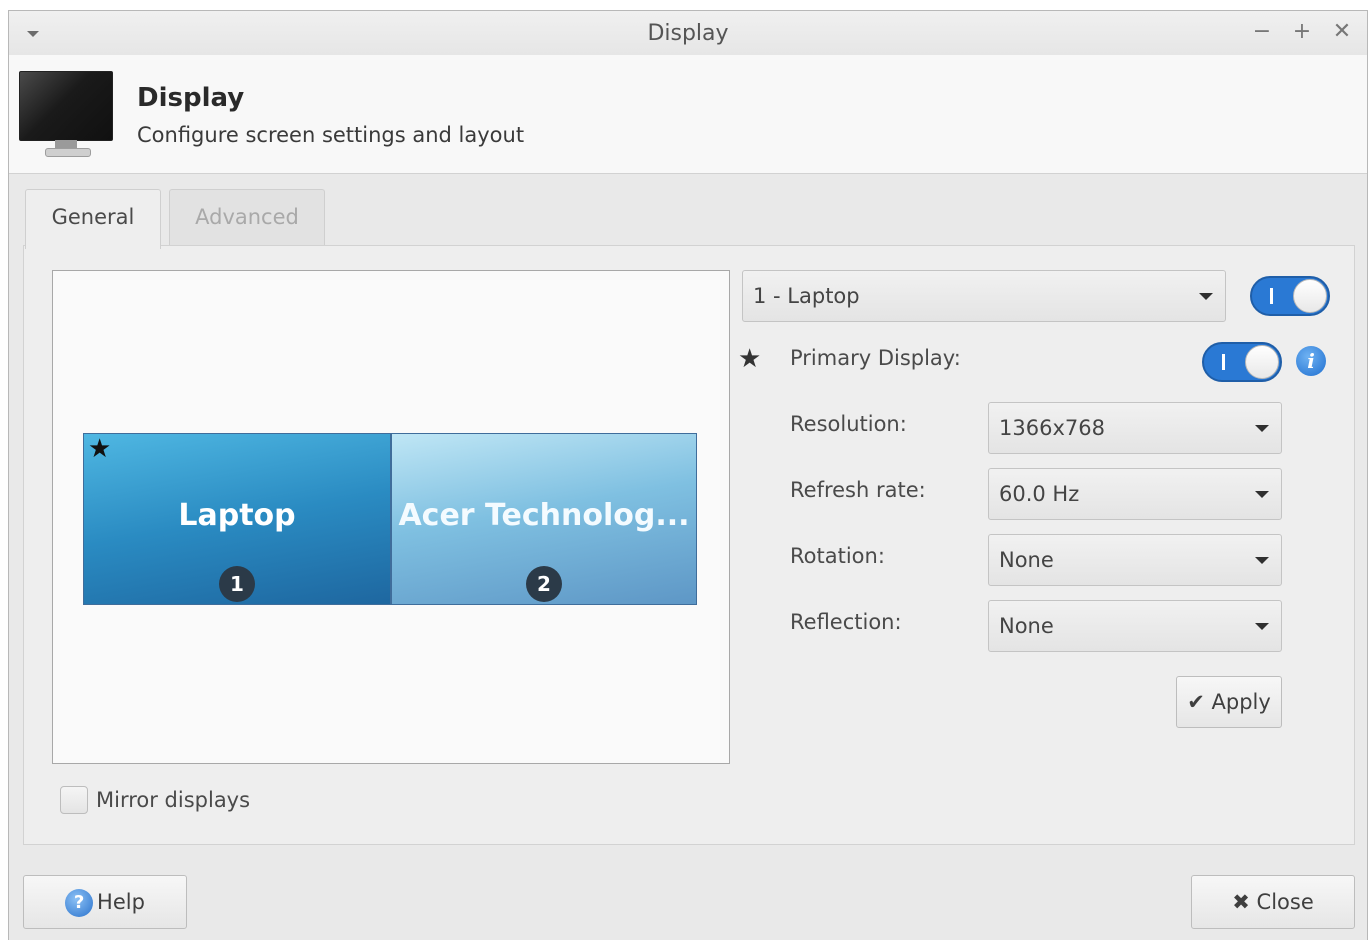 The image size is (1372, 940). Describe the element at coordinates (331, 135) in the screenshot. I see `header-subtitle: Configure screen settings and layout` at that location.